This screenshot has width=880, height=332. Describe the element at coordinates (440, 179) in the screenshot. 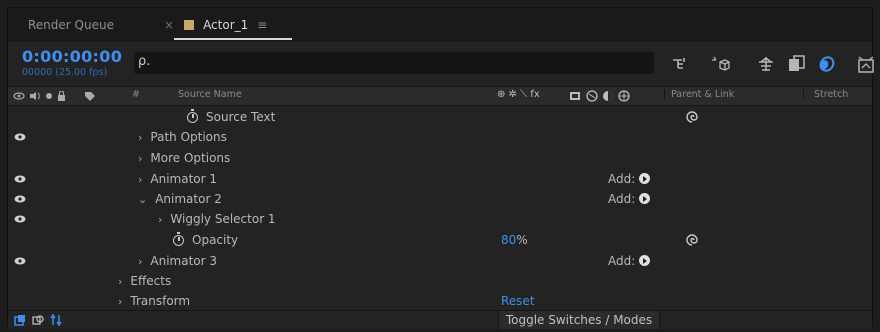

I see `property-row-animator-1: › Animator 1 Add:` at that location.